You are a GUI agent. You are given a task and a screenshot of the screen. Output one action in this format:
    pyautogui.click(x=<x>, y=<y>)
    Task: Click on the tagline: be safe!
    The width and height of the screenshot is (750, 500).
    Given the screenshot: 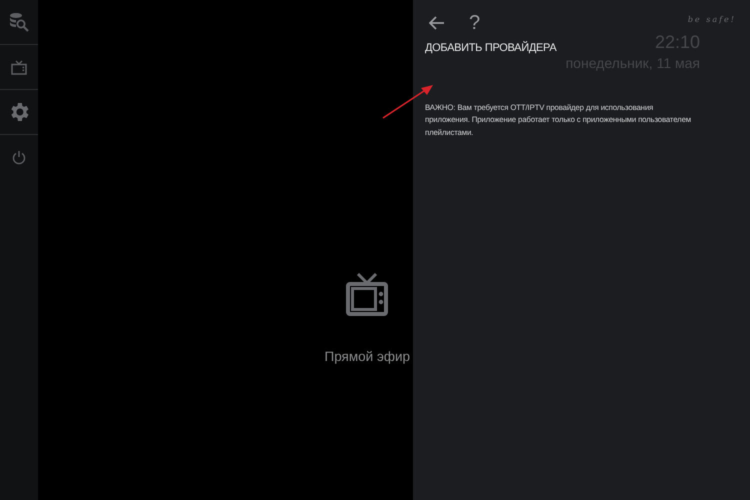 What is the action you would take?
    pyautogui.click(x=712, y=20)
    